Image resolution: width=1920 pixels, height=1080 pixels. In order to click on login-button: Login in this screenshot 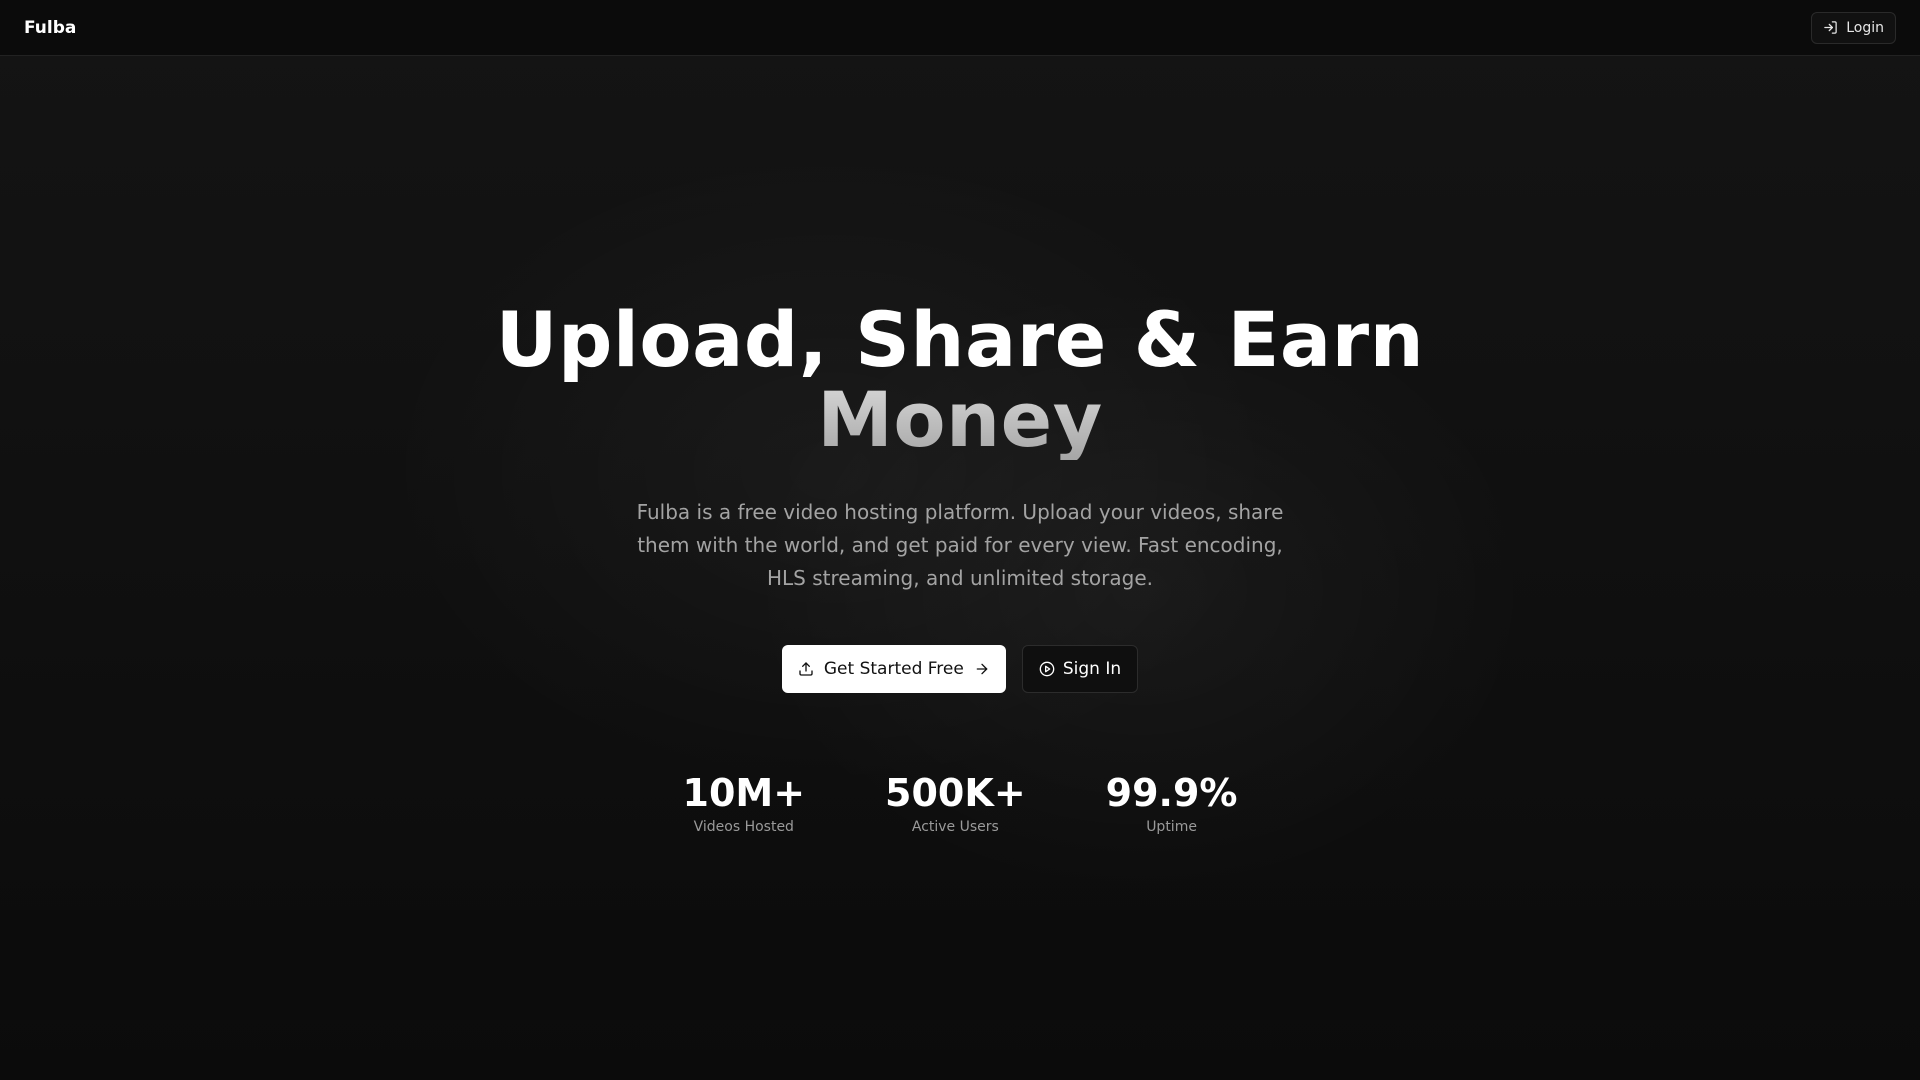, I will do `click(1853, 27)`.